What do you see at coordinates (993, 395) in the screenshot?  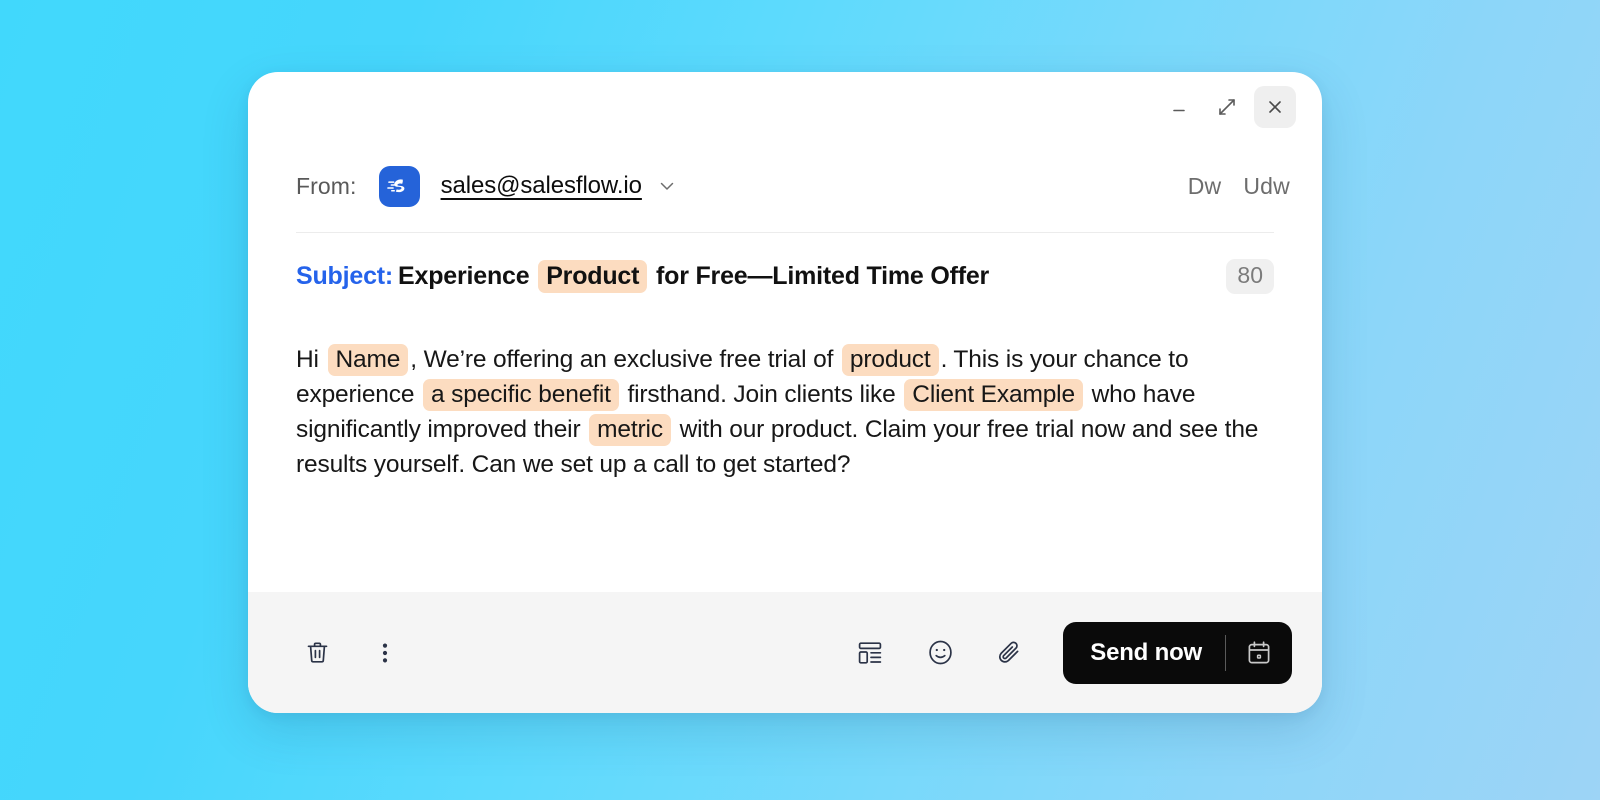 I see `body-variable-chip: Client Example` at bounding box center [993, 395].